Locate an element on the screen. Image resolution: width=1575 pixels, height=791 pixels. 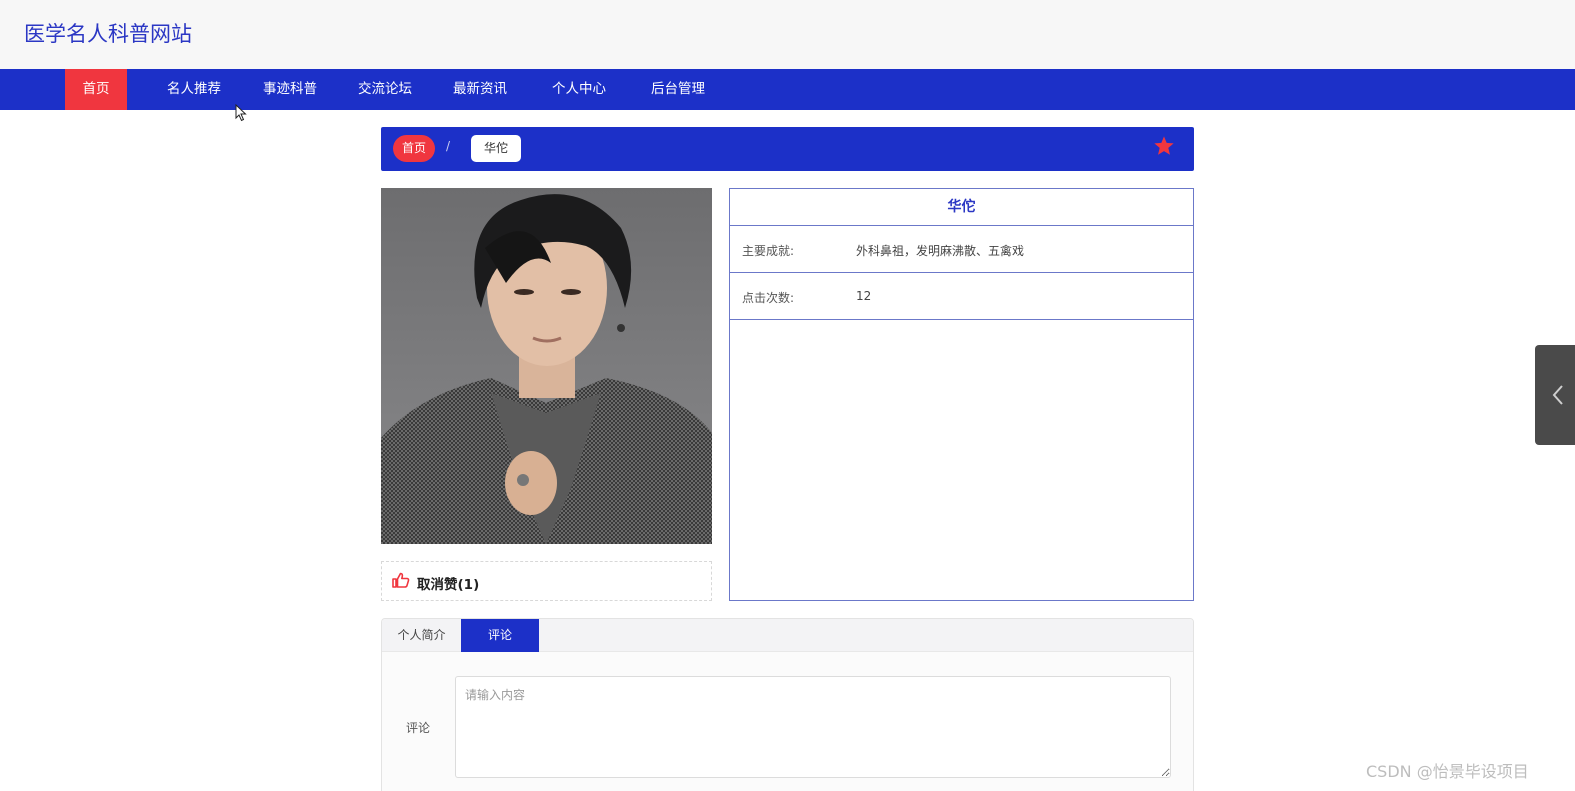
achievements-value: 外科鼻祖，发明麻沸散、五禽戏 is located at coordinates (940, 251).